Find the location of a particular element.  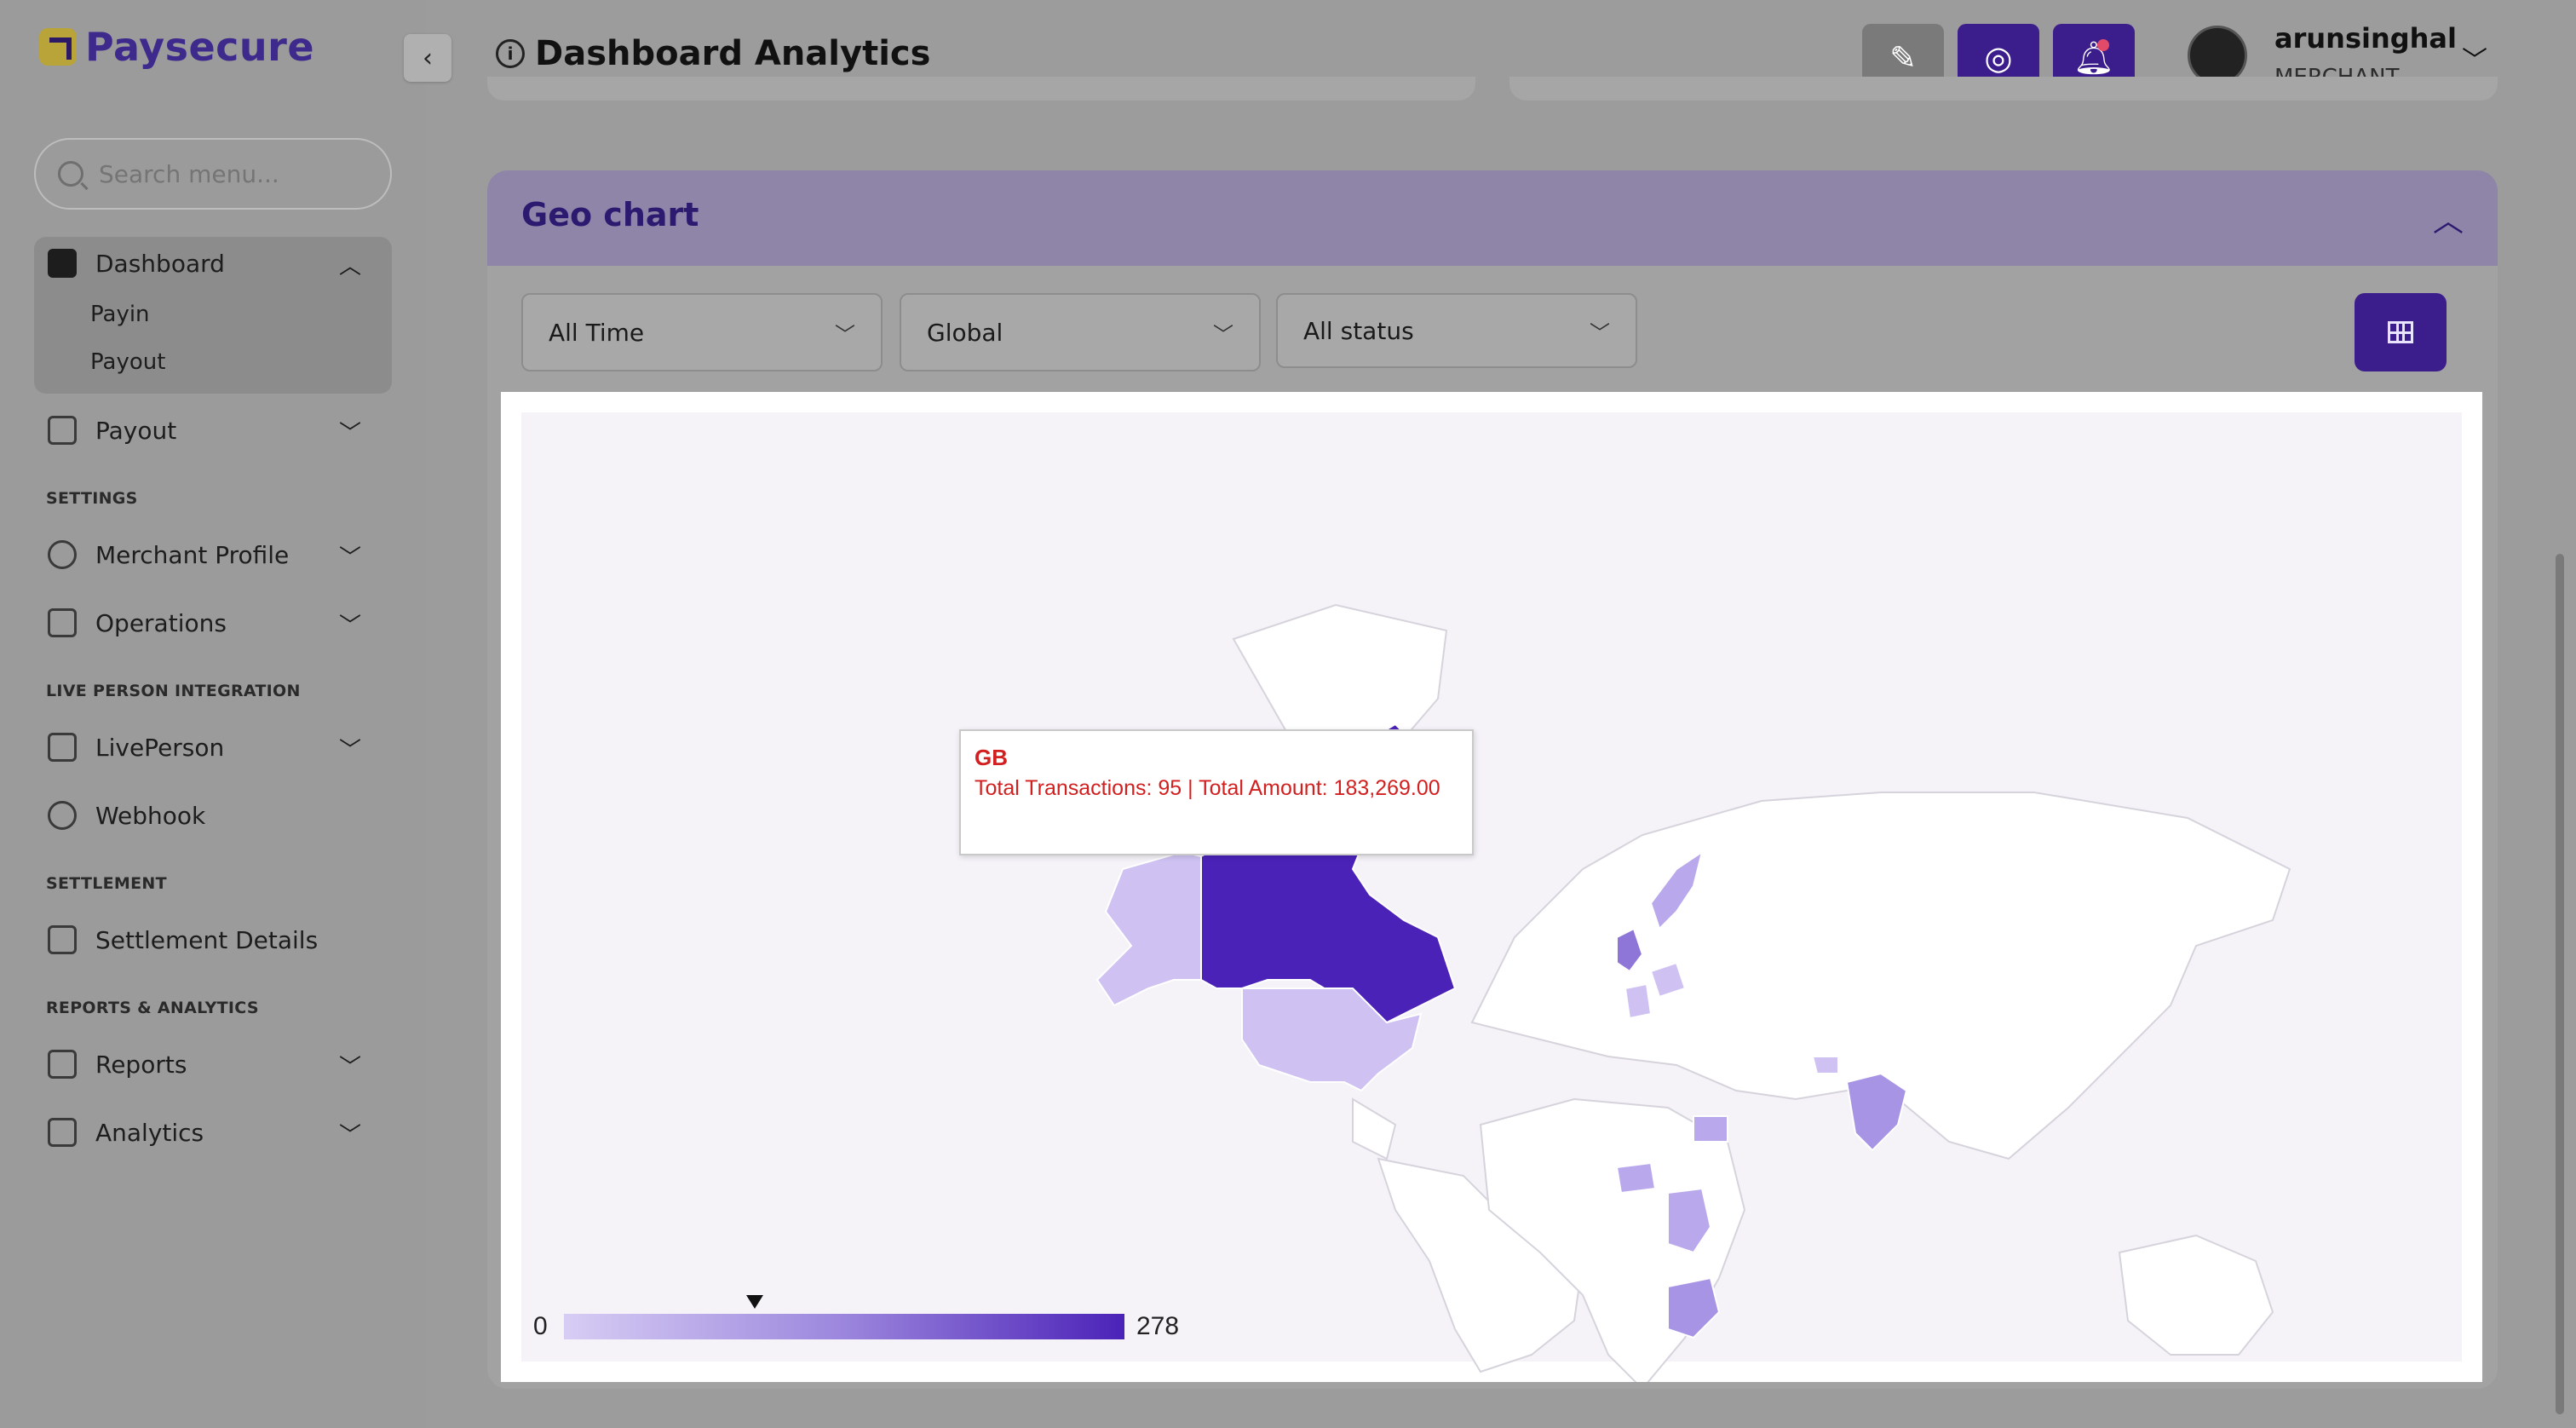

country-pakistan is located at coordinates (1825, 1065).